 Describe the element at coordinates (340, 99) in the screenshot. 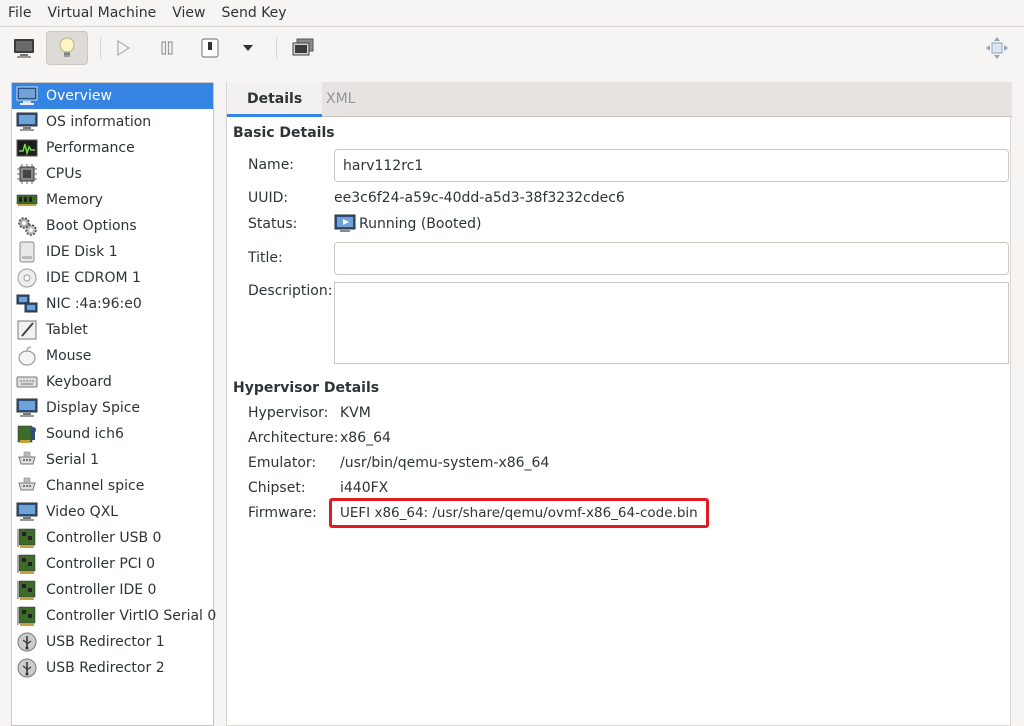

I see `tab-xml: XML` at that location.